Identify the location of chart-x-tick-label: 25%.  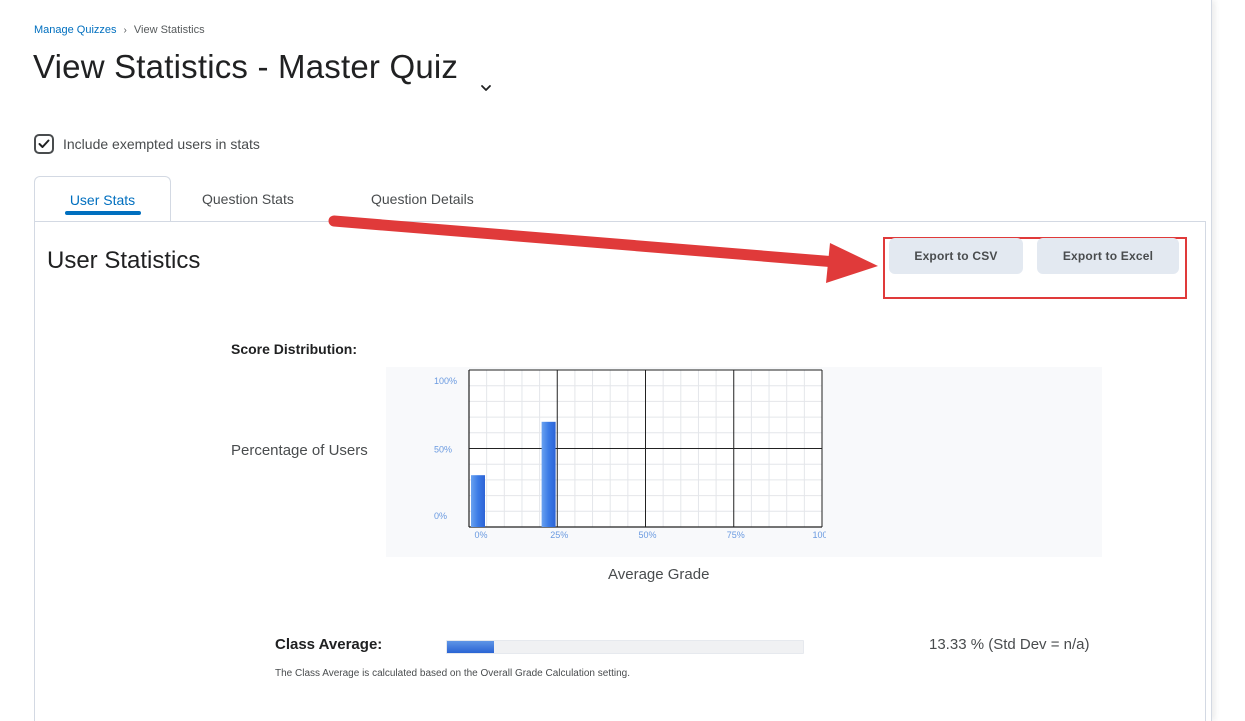
(559, 535).